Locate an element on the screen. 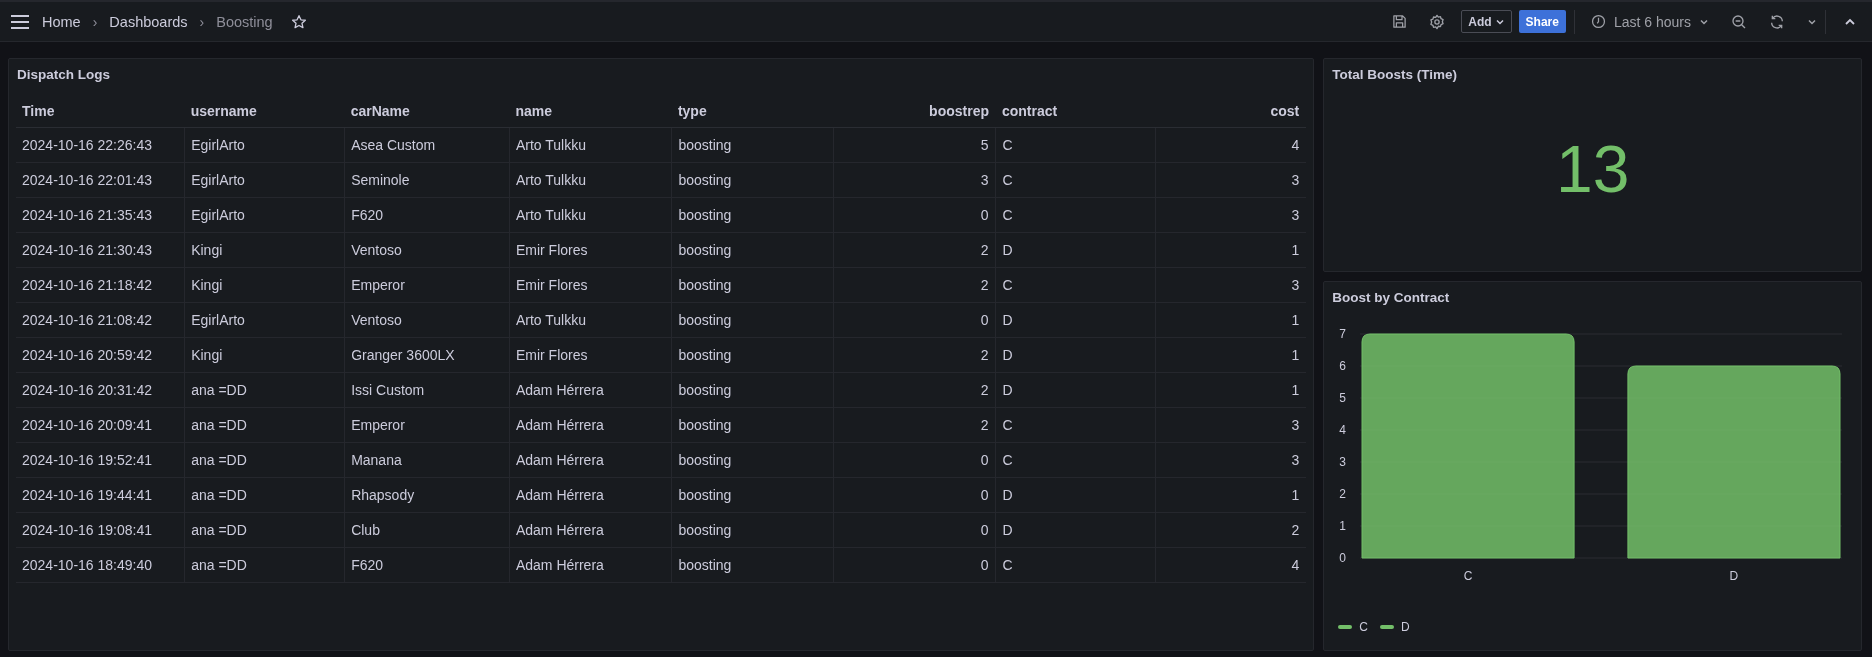 The width and height of the screenshot is (1872, 657). stat-value: 13 is located at coordinates (1592, 169).